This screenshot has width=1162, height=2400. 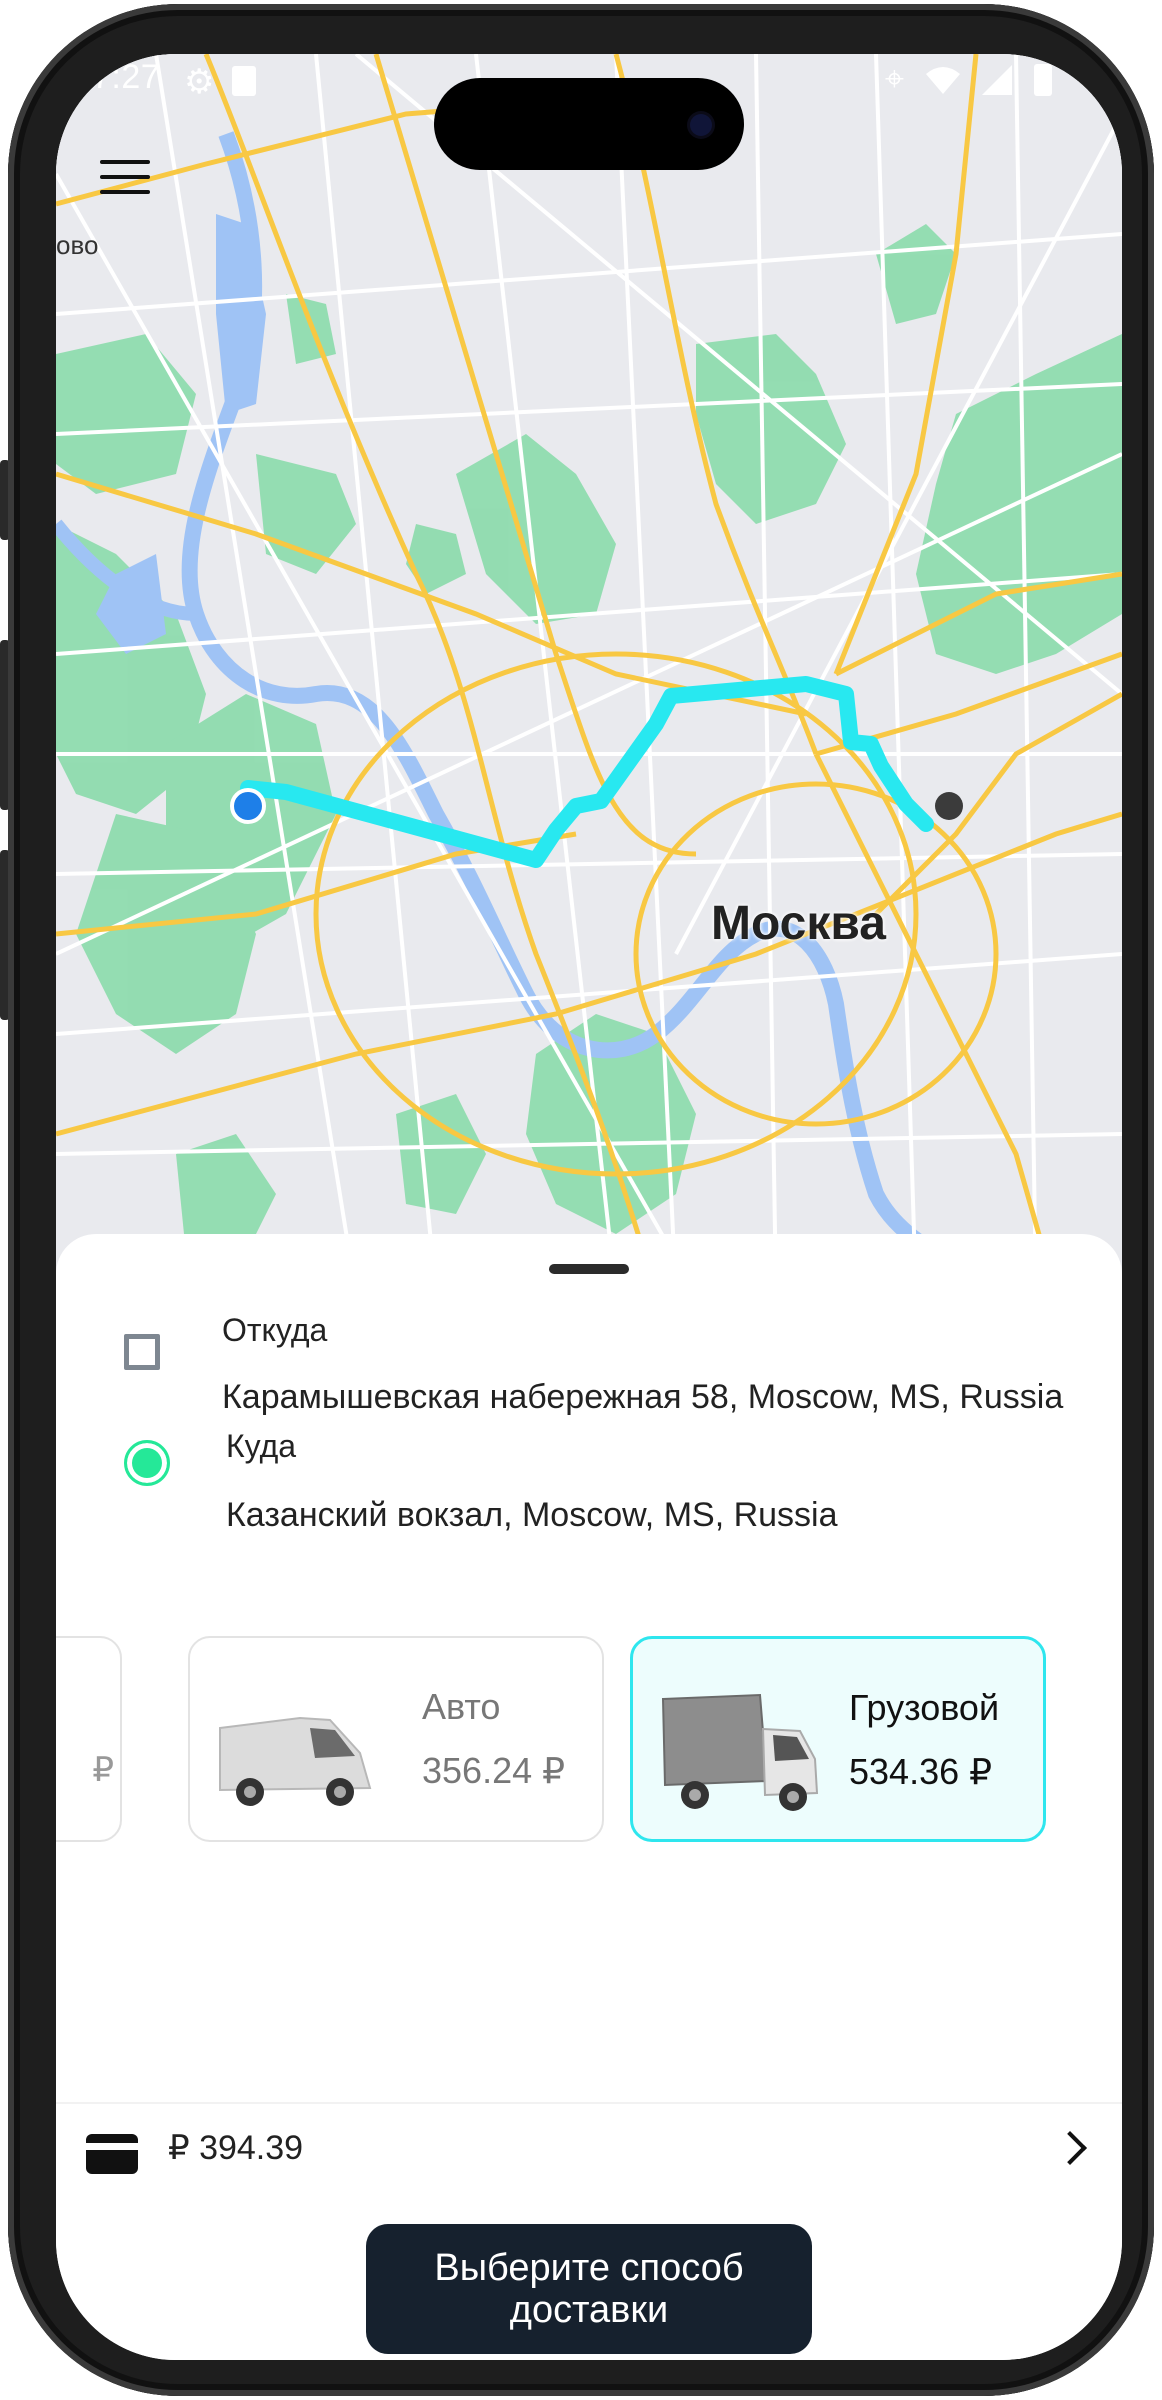 What do you see at coordinates (261, 1446) in the screenshot?
I see `to-label: Куда` at bounding box center [261, 1446].